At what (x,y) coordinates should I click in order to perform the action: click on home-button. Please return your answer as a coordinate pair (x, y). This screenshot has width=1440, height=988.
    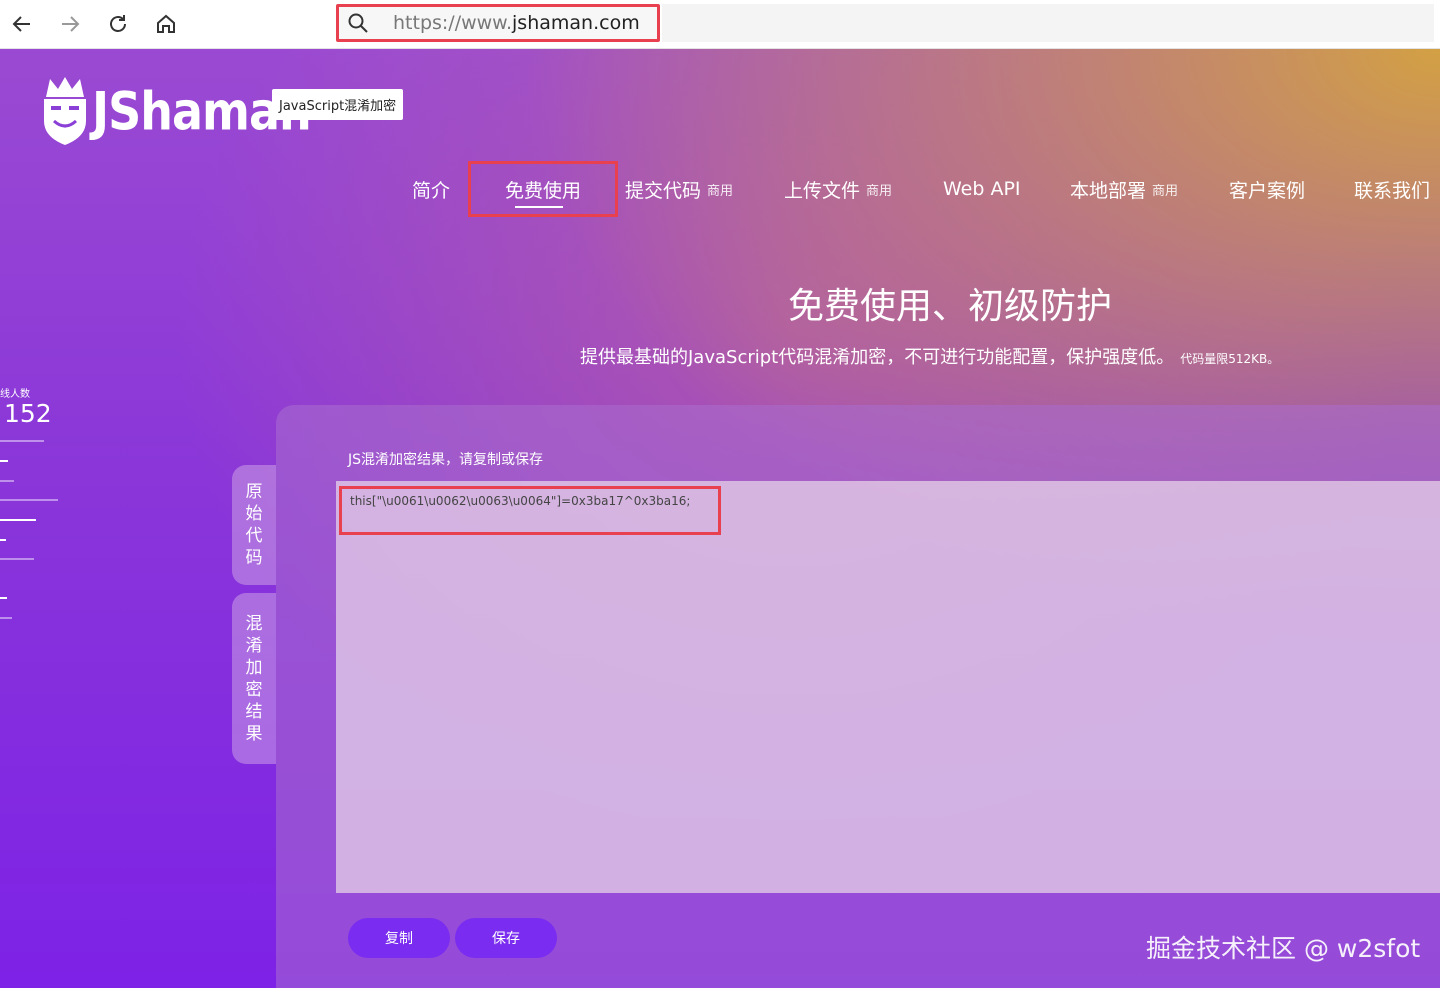
    Looking at the image, I should click on (166, 24).